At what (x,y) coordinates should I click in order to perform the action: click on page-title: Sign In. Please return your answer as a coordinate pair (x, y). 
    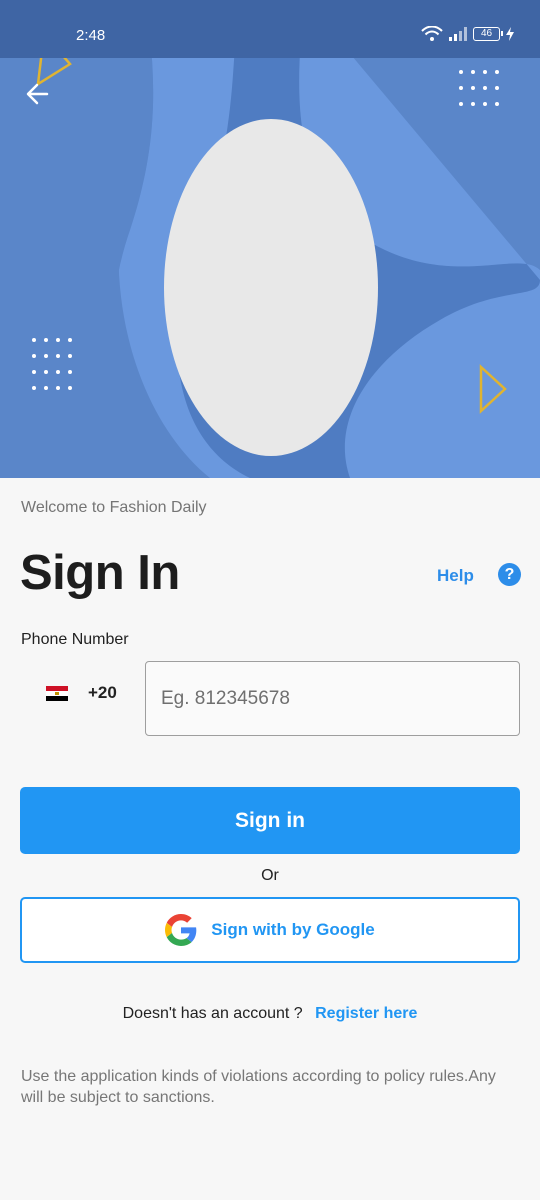
    Looking at the image, I should click on (100, 573).